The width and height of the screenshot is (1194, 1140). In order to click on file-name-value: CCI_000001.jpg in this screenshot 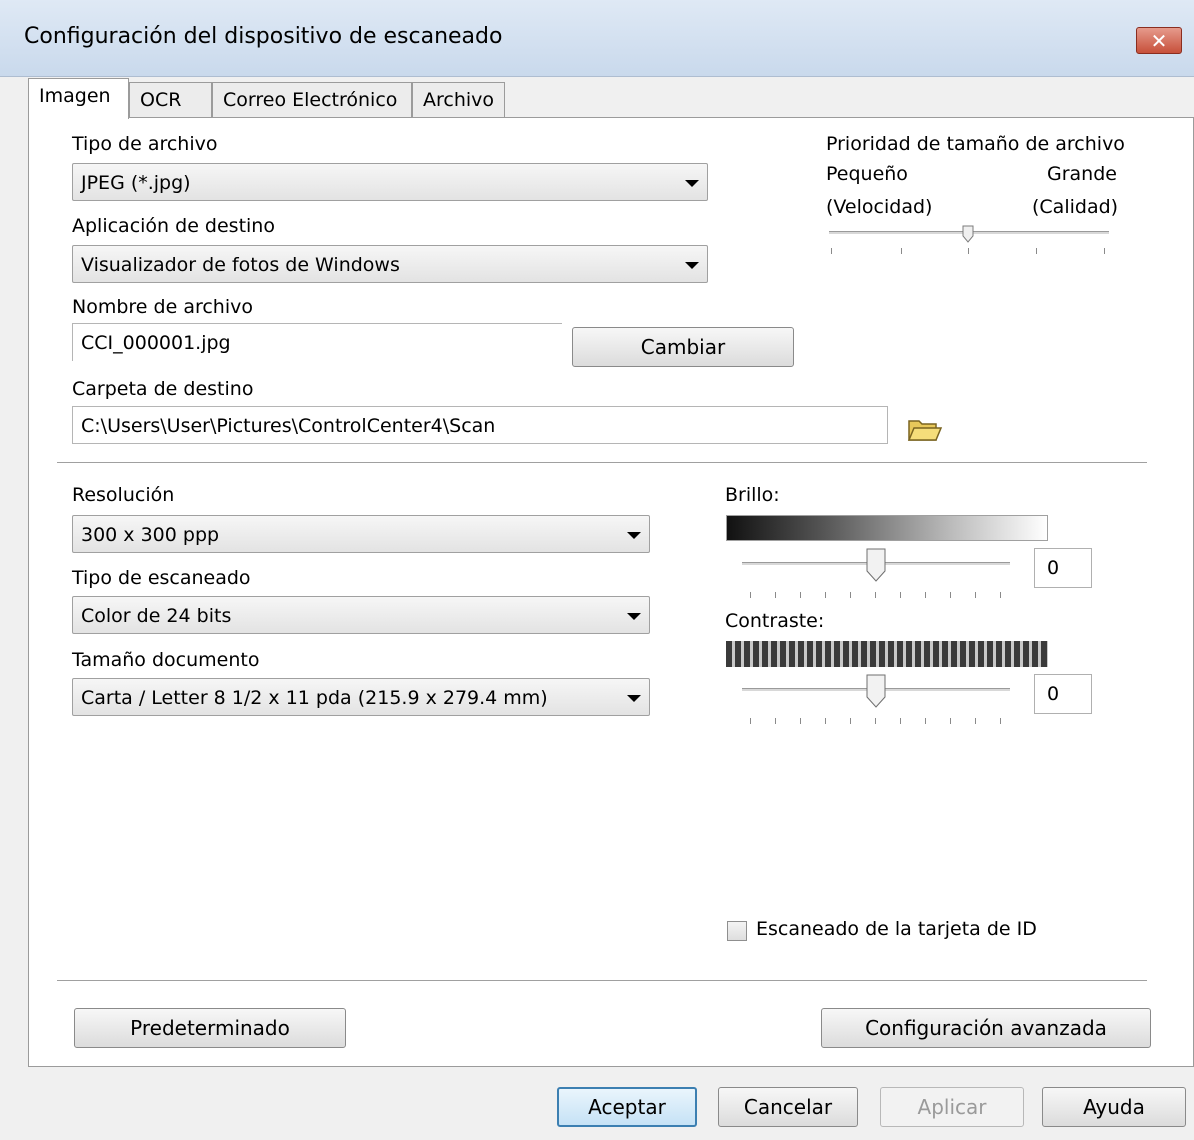, I will do `click(156, 343)`.